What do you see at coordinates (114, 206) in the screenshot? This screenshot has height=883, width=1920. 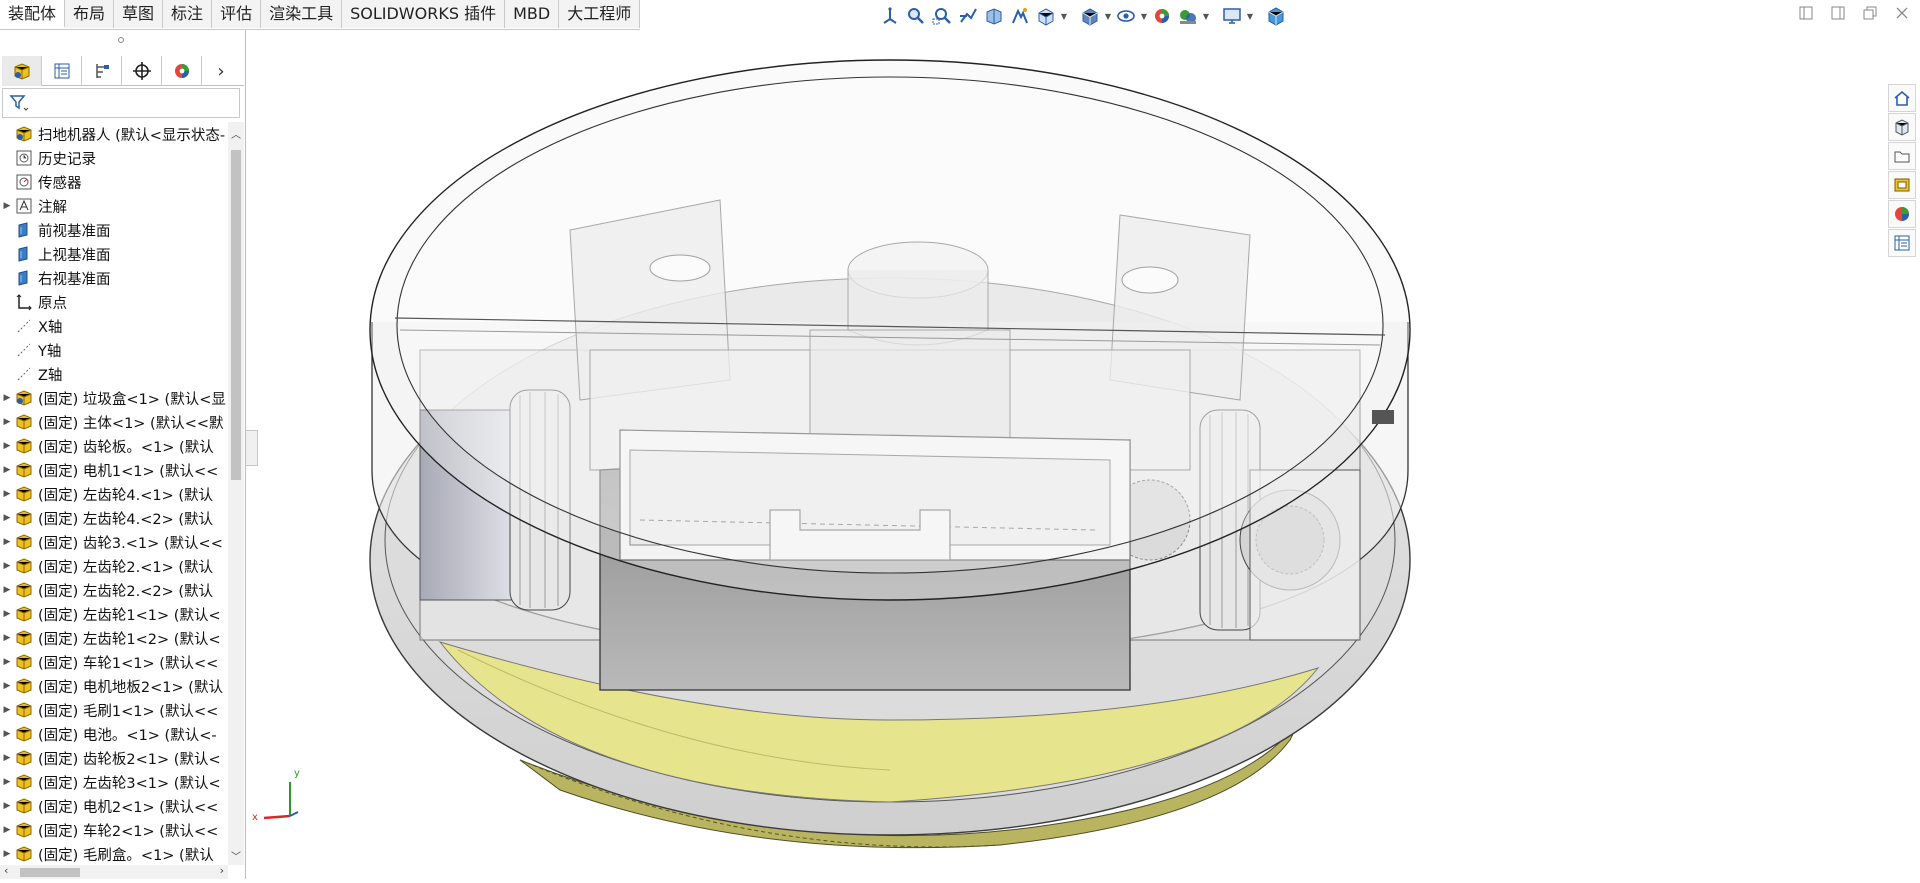 I see `tree-item: ▶ 注解` at bounding box center [114, 206].